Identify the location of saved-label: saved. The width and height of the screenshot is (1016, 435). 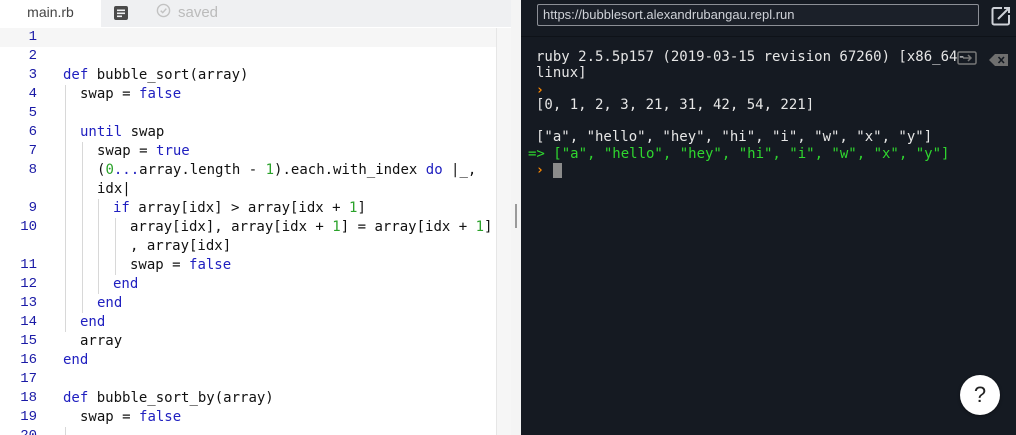
(198, 12).